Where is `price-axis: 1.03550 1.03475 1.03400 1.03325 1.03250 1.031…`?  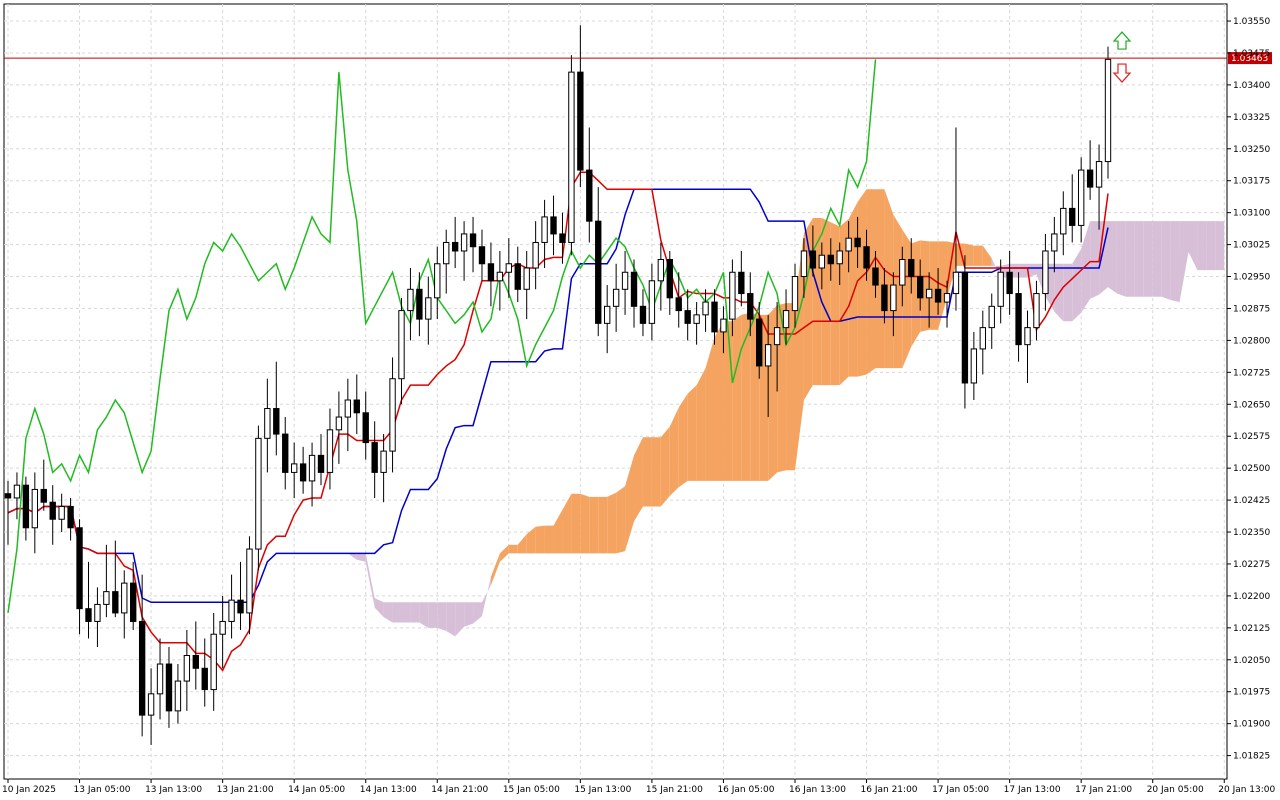 price-axis: 1.03550 1.03475 1.03400 1.03325 1.03250 1.031… is located at coordinates (1248, 389).